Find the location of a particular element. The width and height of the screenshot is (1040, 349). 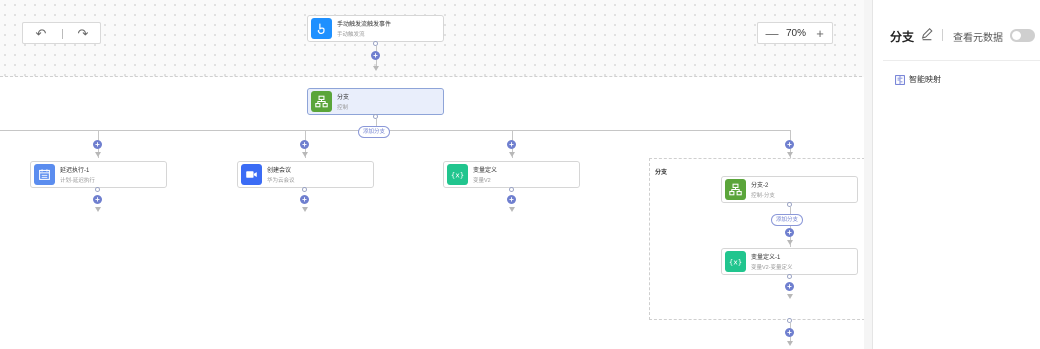

smart-mapping-link: 智能映射 is located at coordinates (918, 79).